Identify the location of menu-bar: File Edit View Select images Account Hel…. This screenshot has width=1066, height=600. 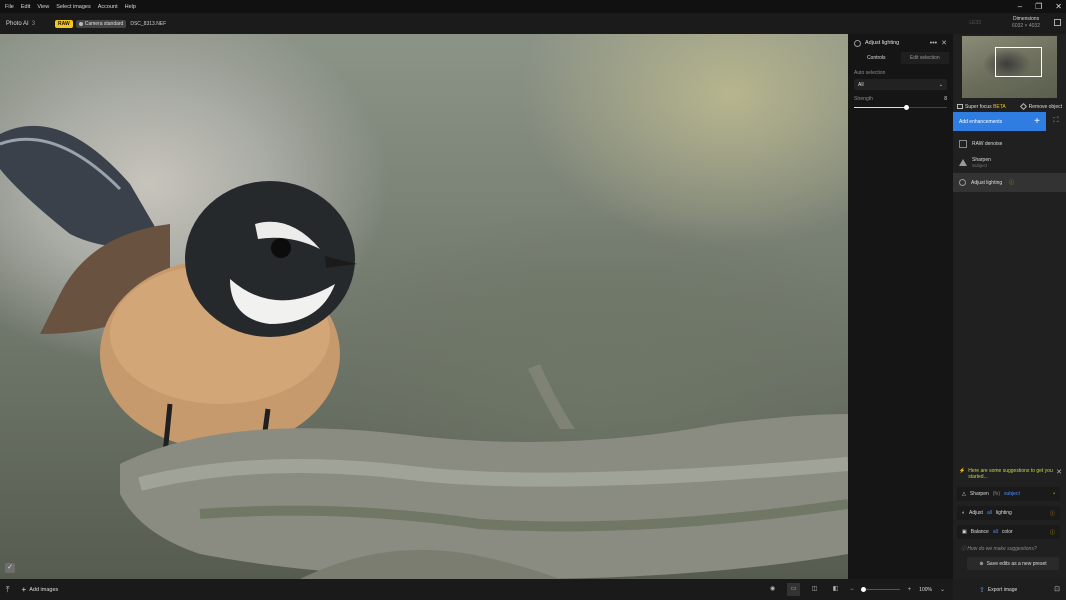
(533, 6).